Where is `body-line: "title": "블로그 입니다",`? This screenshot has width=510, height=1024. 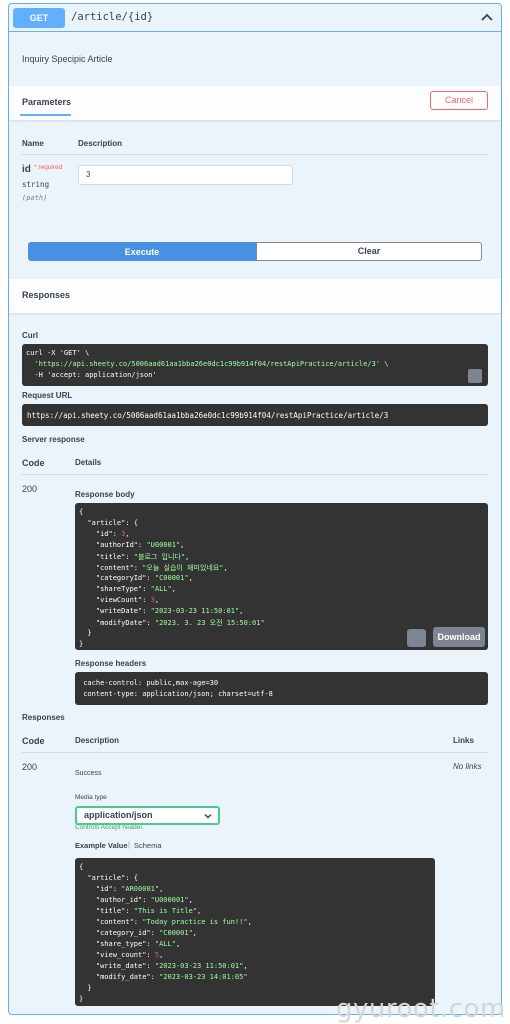
body-line: "title": "블로그 입니다", is located at coordinates (134, 557).